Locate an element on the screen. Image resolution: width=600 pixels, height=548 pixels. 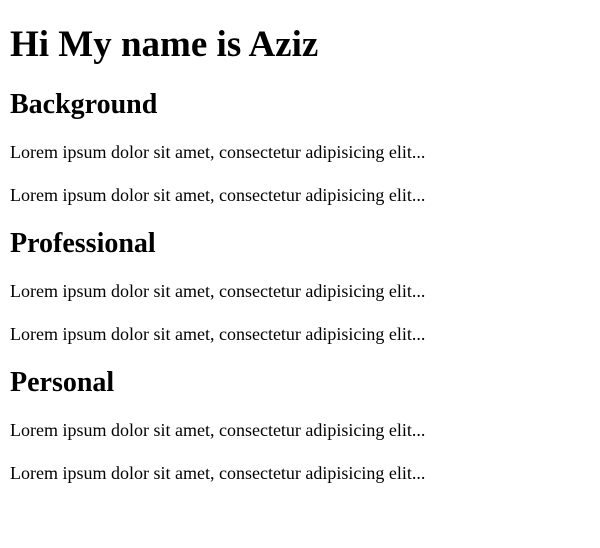
section-heading-personal: Personal is located at coordinates (62, 382).